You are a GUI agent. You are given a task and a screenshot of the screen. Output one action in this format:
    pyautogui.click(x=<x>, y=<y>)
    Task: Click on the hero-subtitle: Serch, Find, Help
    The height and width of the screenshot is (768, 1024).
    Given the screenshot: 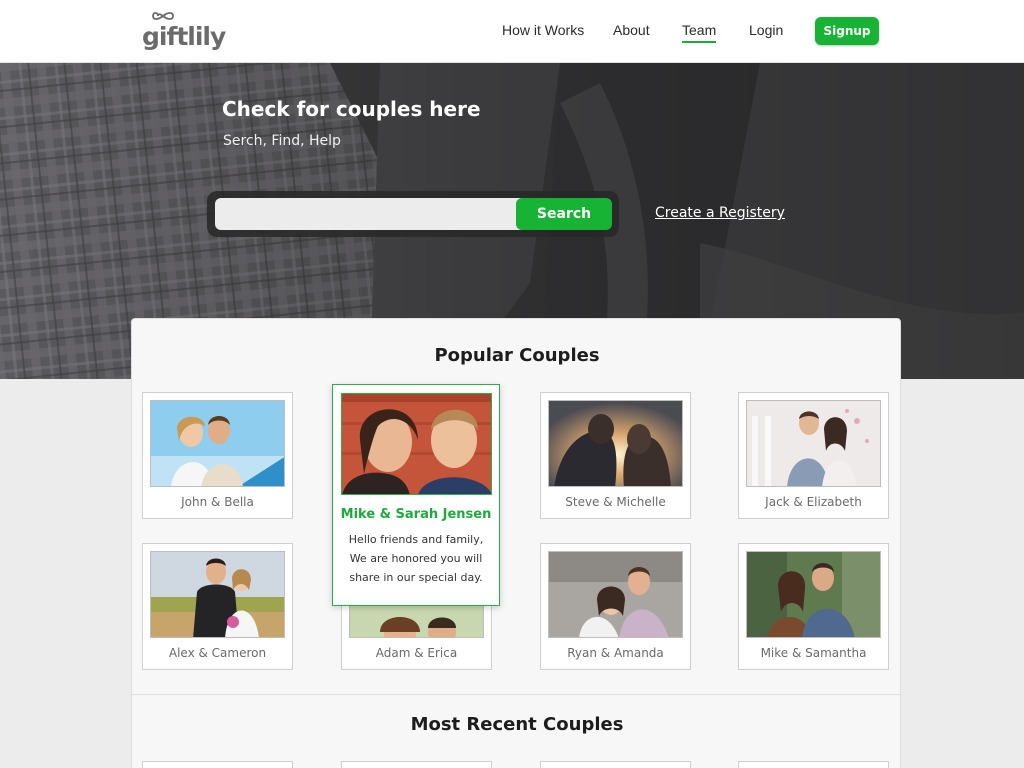 What is the action you would take?
    pyautogui.click(x=282, y=141)
    